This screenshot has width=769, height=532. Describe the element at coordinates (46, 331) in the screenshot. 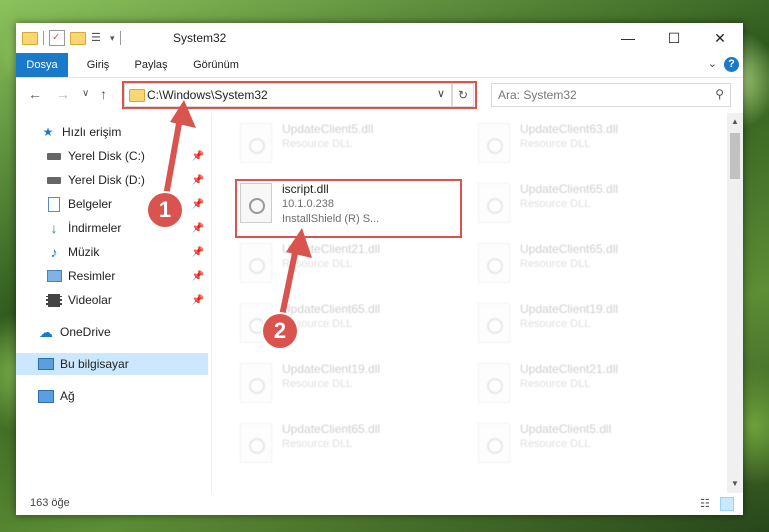

I see `cloud-icon: ☁` at that location.